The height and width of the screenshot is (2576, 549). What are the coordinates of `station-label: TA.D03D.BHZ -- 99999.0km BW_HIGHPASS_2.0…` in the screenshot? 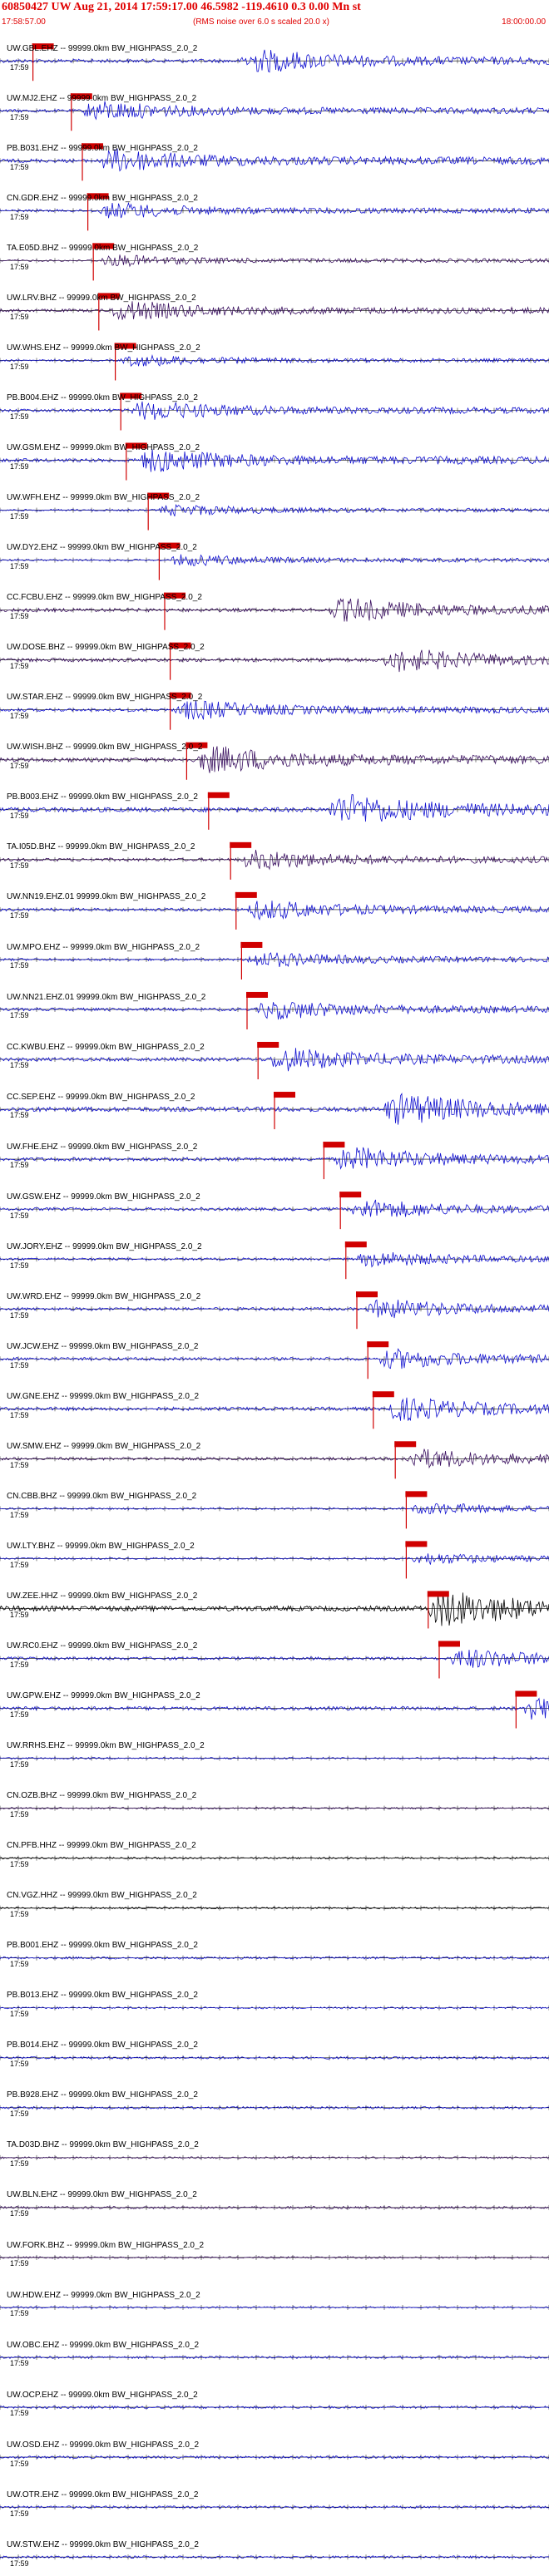 It's located at (103, 2145).